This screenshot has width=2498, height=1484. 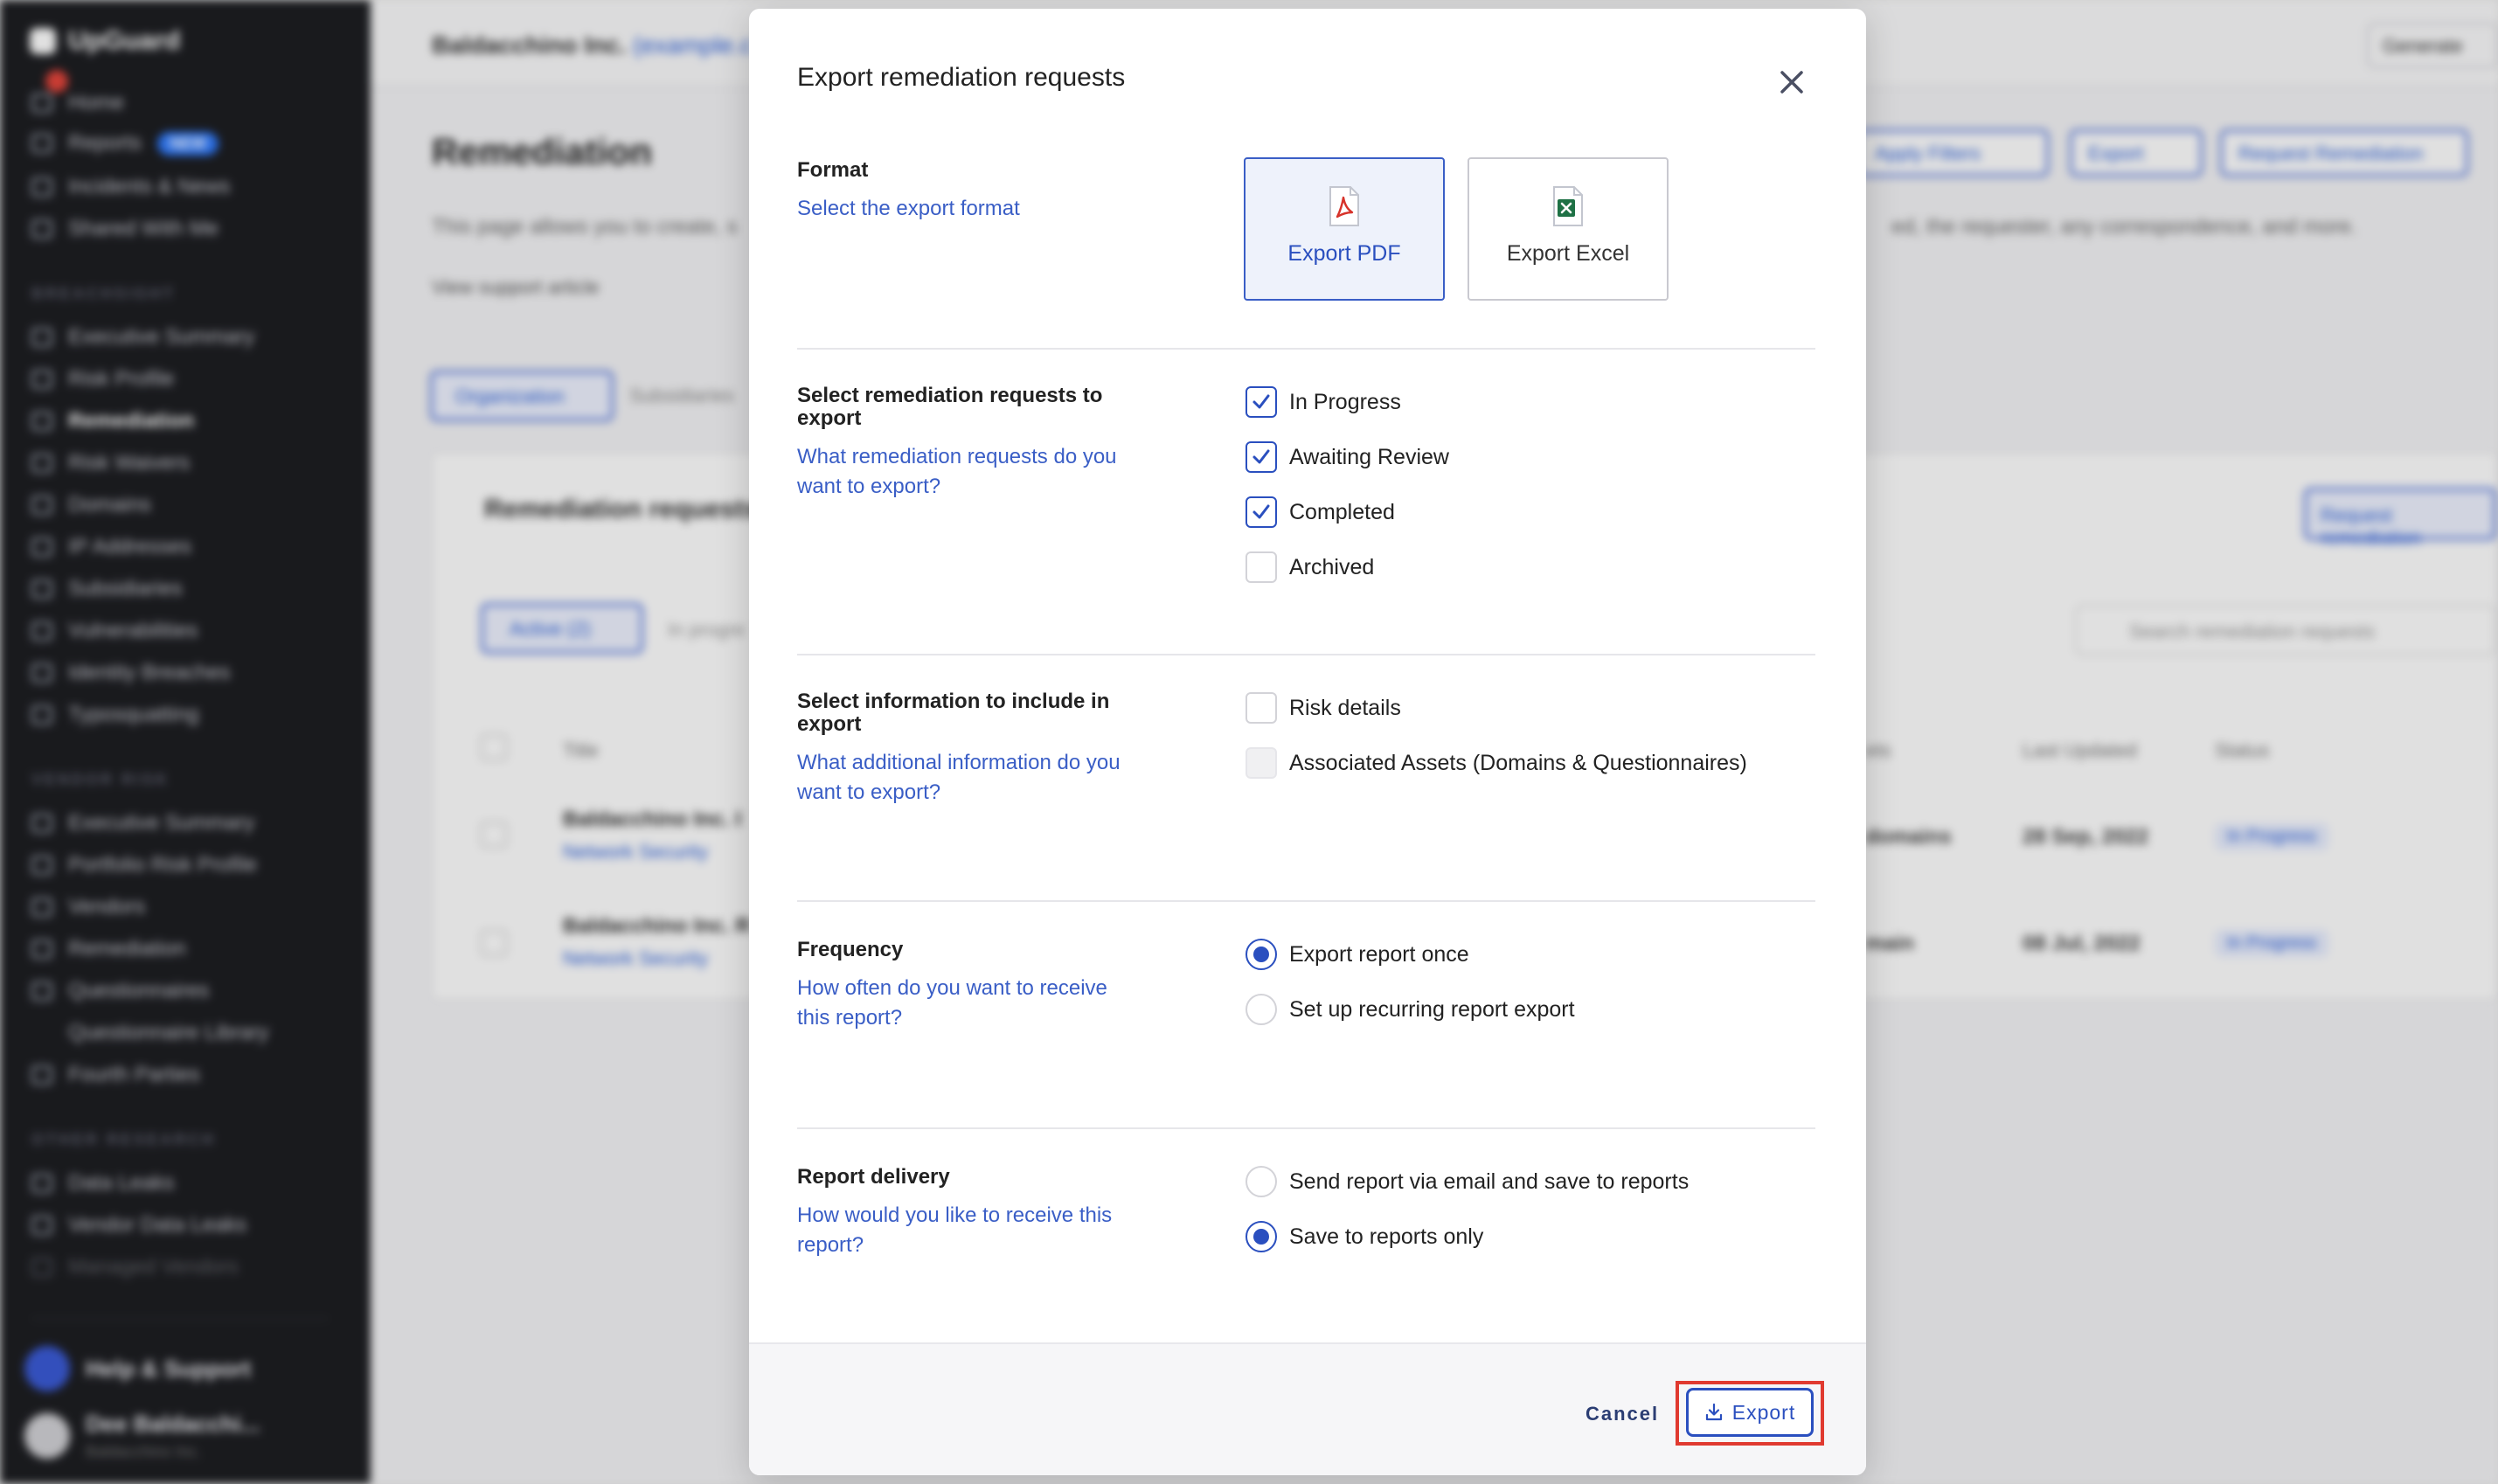 I want to click on modal-title: Export remediation requests, so click(x=961, y=77).